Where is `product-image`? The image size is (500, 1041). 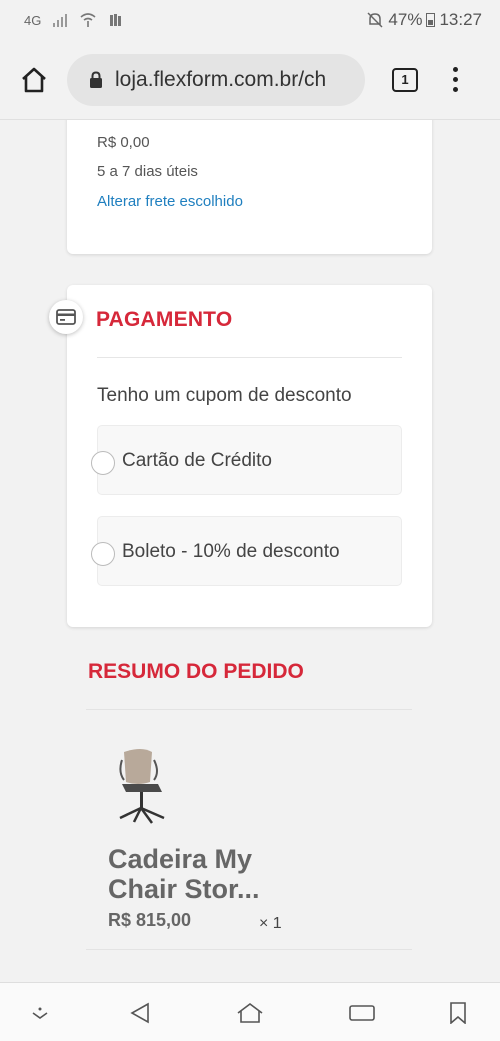
product-image is located at coordinates (142, 786).